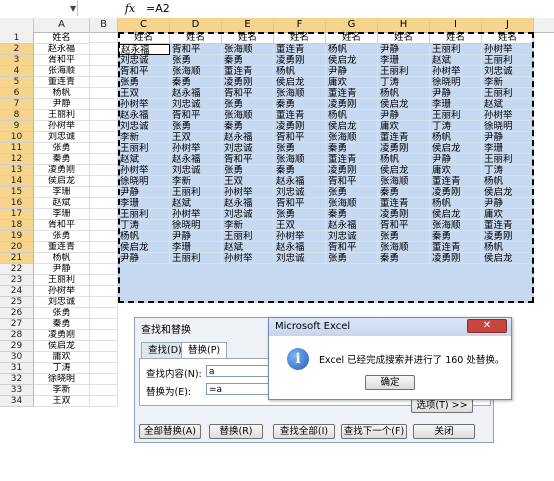 The image size is (554, 481). I want to click on cell-a: 张海顺, so click(62, 71).